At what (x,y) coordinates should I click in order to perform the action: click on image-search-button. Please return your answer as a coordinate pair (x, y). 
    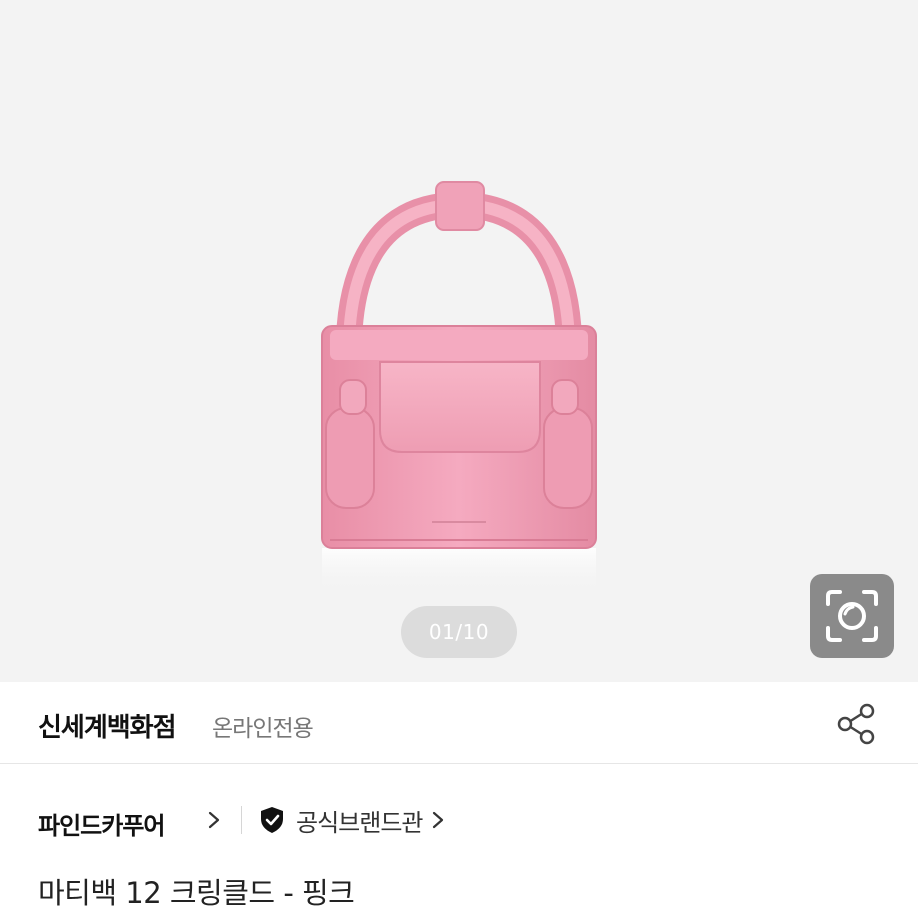
    Looking at the image, I should click on (852, 616).